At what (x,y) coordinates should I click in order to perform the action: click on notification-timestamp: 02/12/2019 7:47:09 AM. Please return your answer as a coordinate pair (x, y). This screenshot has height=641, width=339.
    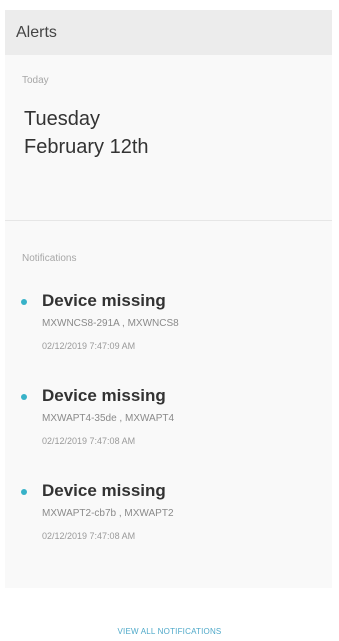
    Looking at the image, I should click on (89, 346).